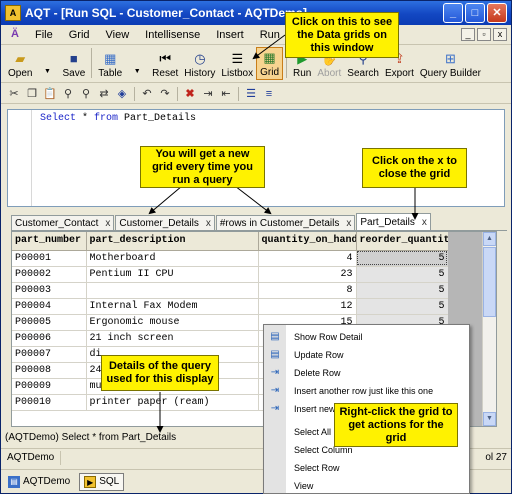 This screenshot has height=494, width=512. I want to click on query-builder-button: ⊞ Query Builder, so click(450, 63).